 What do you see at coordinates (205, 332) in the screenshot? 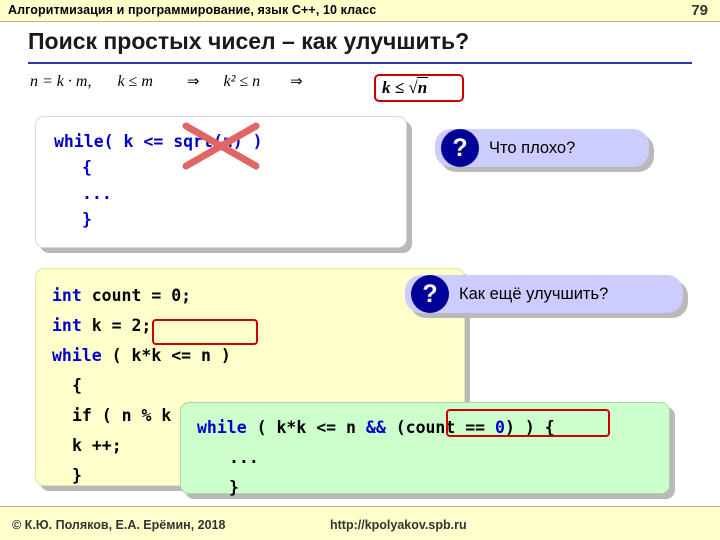
I see `condition-highlight-box` at bounding box center [205, 332].